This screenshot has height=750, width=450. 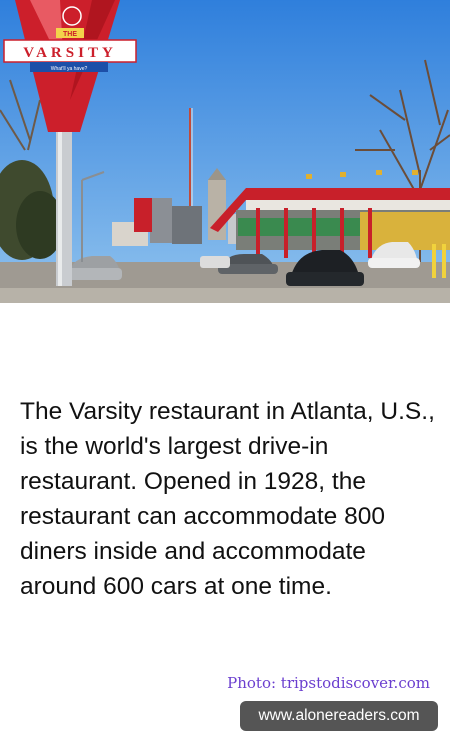 I want to click on sign-sub-text: What'll ya have?, so click(x=69, y=69).